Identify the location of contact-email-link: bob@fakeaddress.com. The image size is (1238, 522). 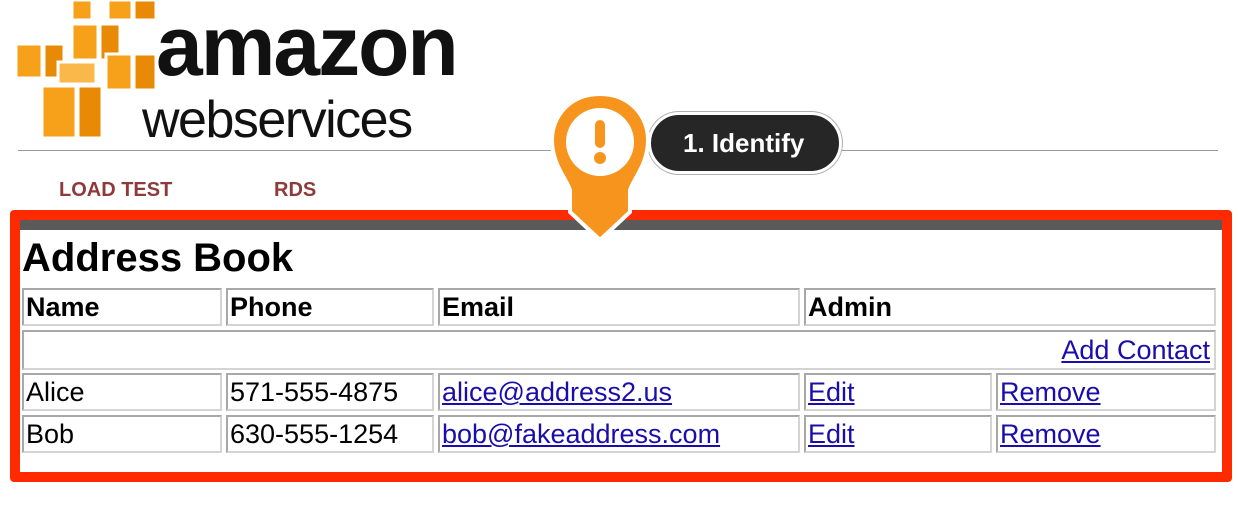
(581, 434).